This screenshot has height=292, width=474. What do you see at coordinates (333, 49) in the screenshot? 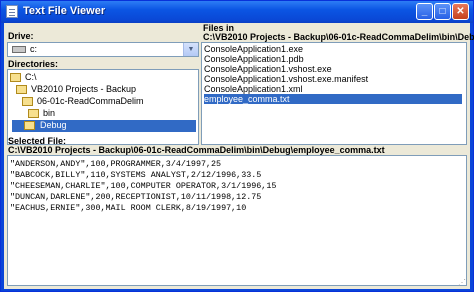
I see `file-list-item: ConsoleApplication1.exe` at bounding box center [333, 49].